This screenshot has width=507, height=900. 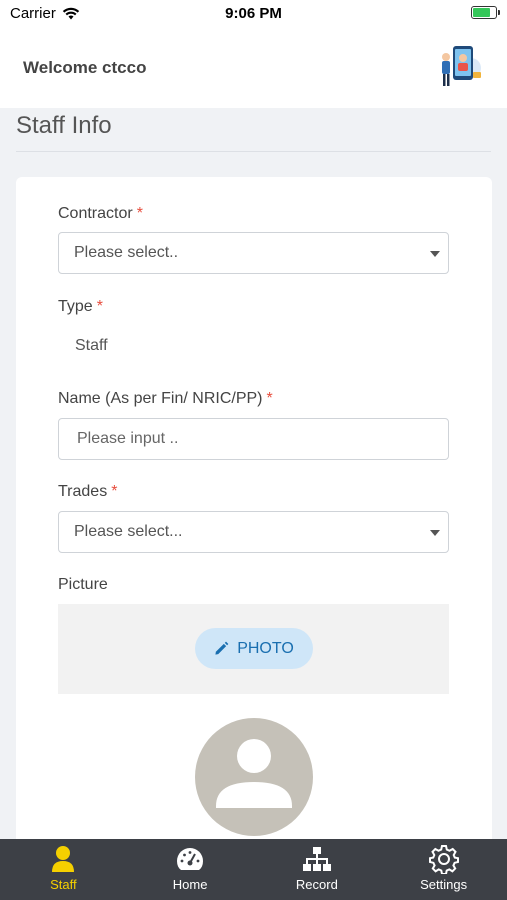 I want to click on contractor-select: Please select.., so click(x=253, y=253).